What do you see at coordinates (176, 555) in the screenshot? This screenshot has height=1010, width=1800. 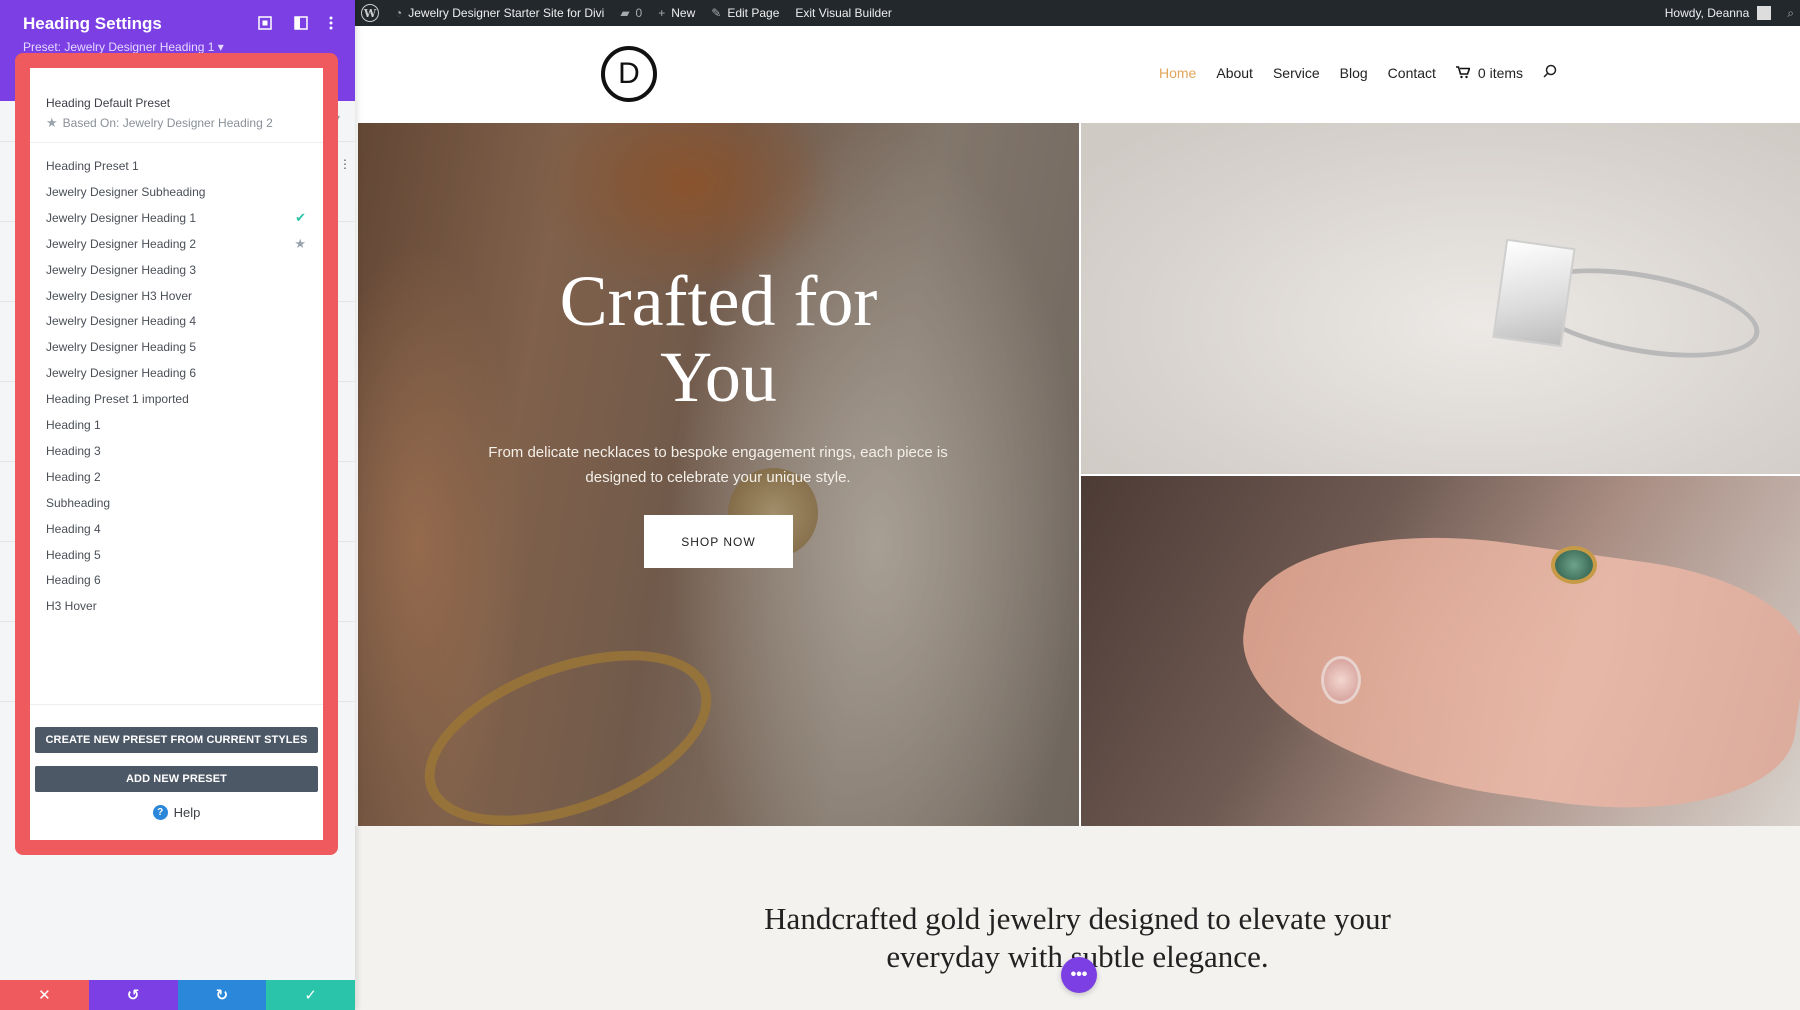 I see `preset-item: Heading 5` at bounding box center [176, 555].